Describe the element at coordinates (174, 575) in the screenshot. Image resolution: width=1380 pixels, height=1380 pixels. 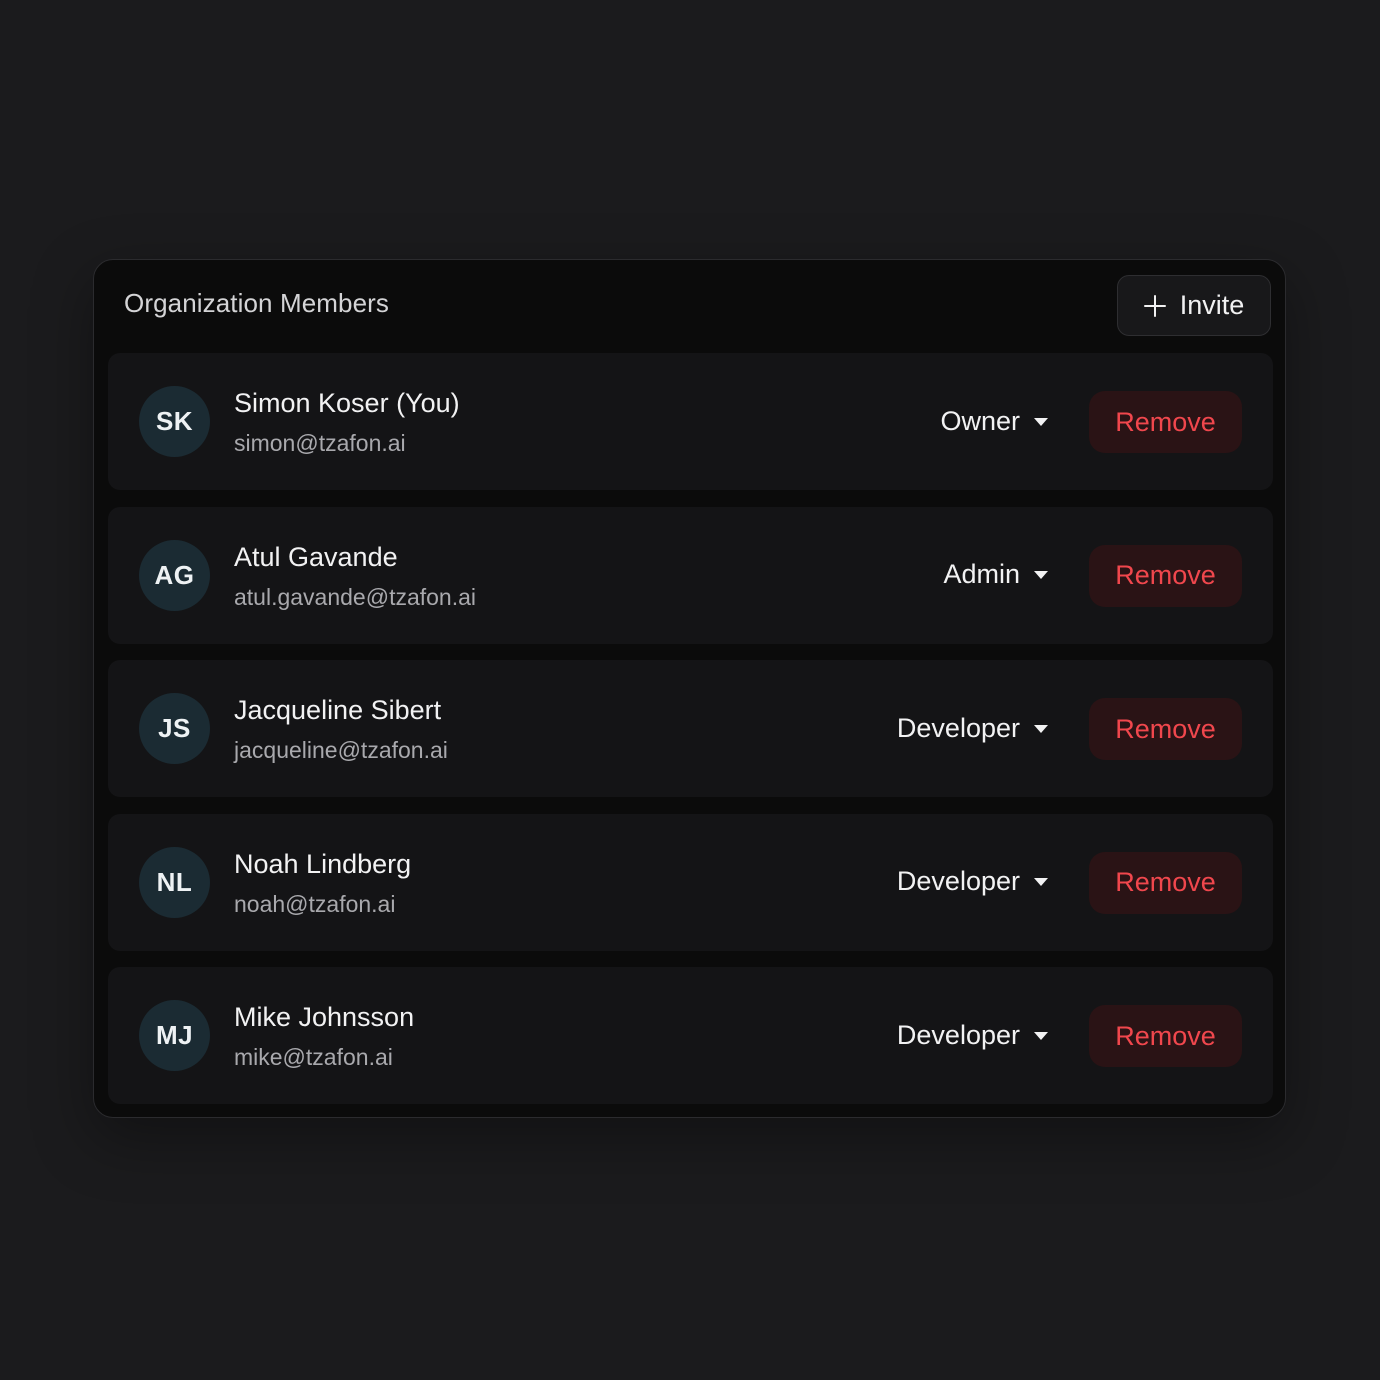
I see `avatar: AG` at that location.